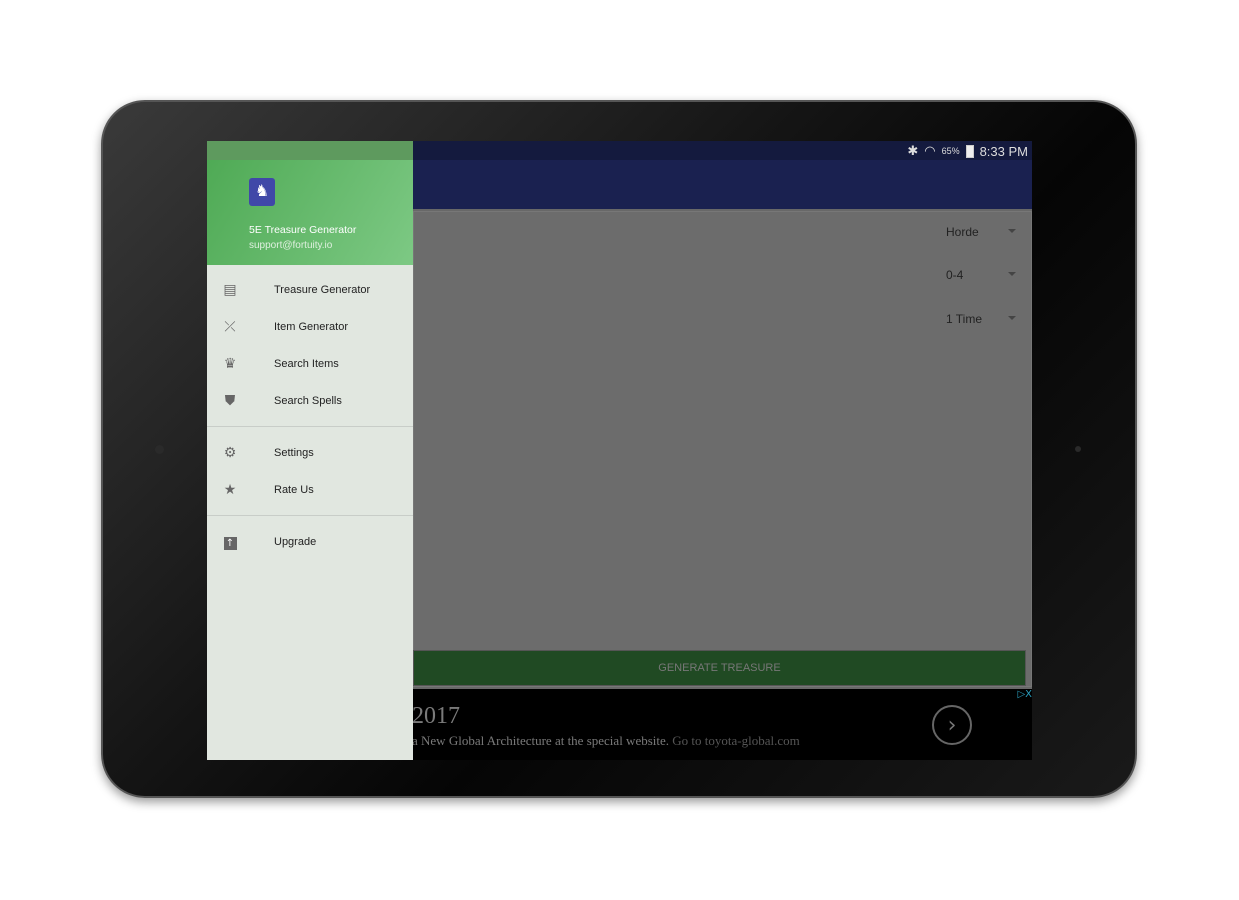 The image size is (1239, 900). What do you see at coordinates (294, 489) in the screenshot?
I see `item-label: Rate Us` at bounding box center [294, 489].